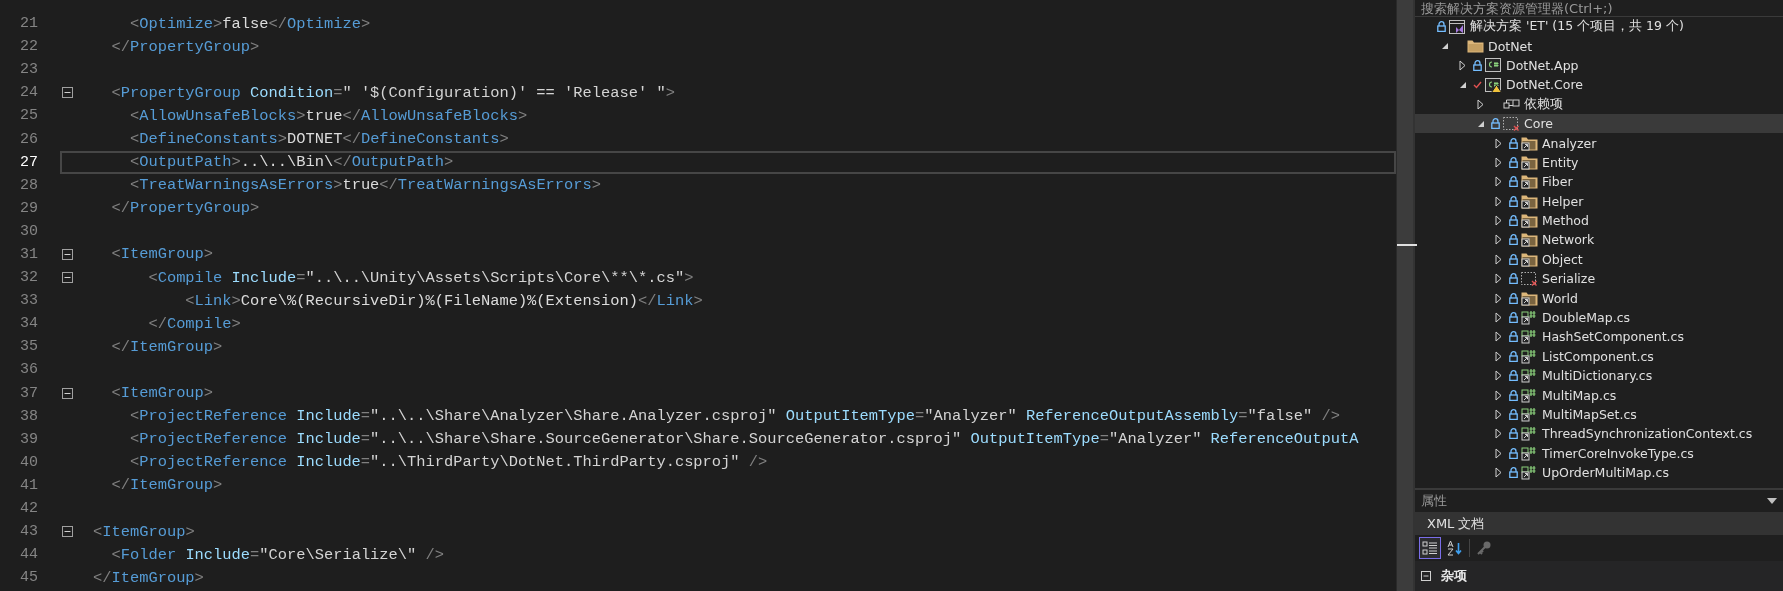  I want to click on line-number: 24, so click(28, 93).